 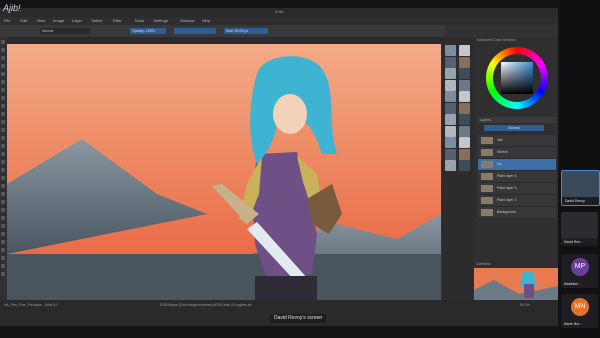 I want to click on layers-title: Layers, so click(x=517, y=120).